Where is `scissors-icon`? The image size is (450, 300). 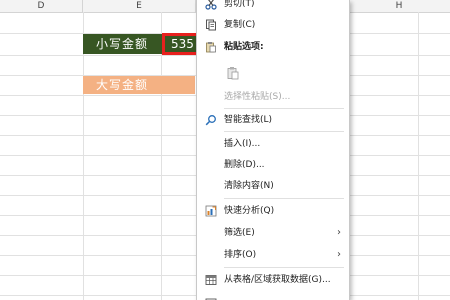
scissors-icon is located at coordinates (211, 5).